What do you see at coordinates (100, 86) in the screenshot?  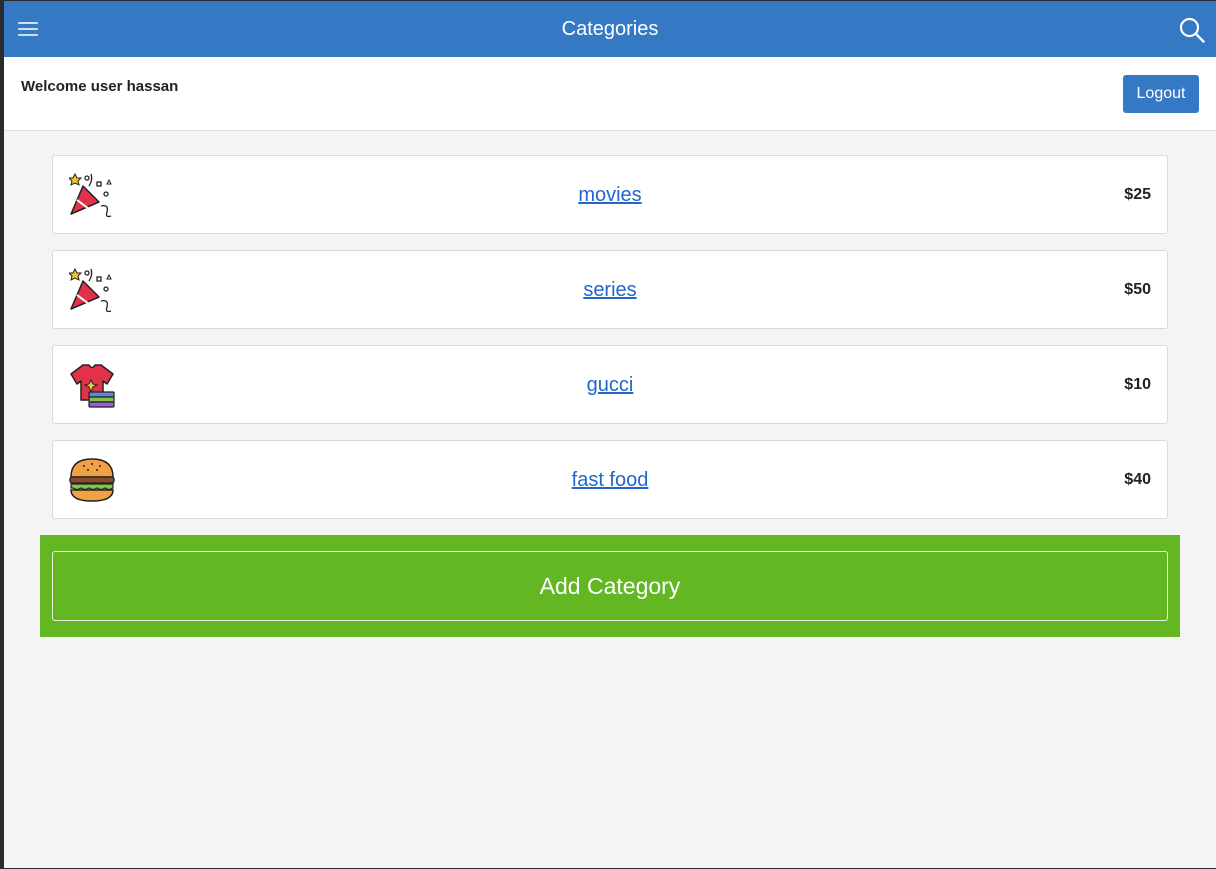 I see `welcome-text: Welcome user hassan` at bounding box center [100, 86].